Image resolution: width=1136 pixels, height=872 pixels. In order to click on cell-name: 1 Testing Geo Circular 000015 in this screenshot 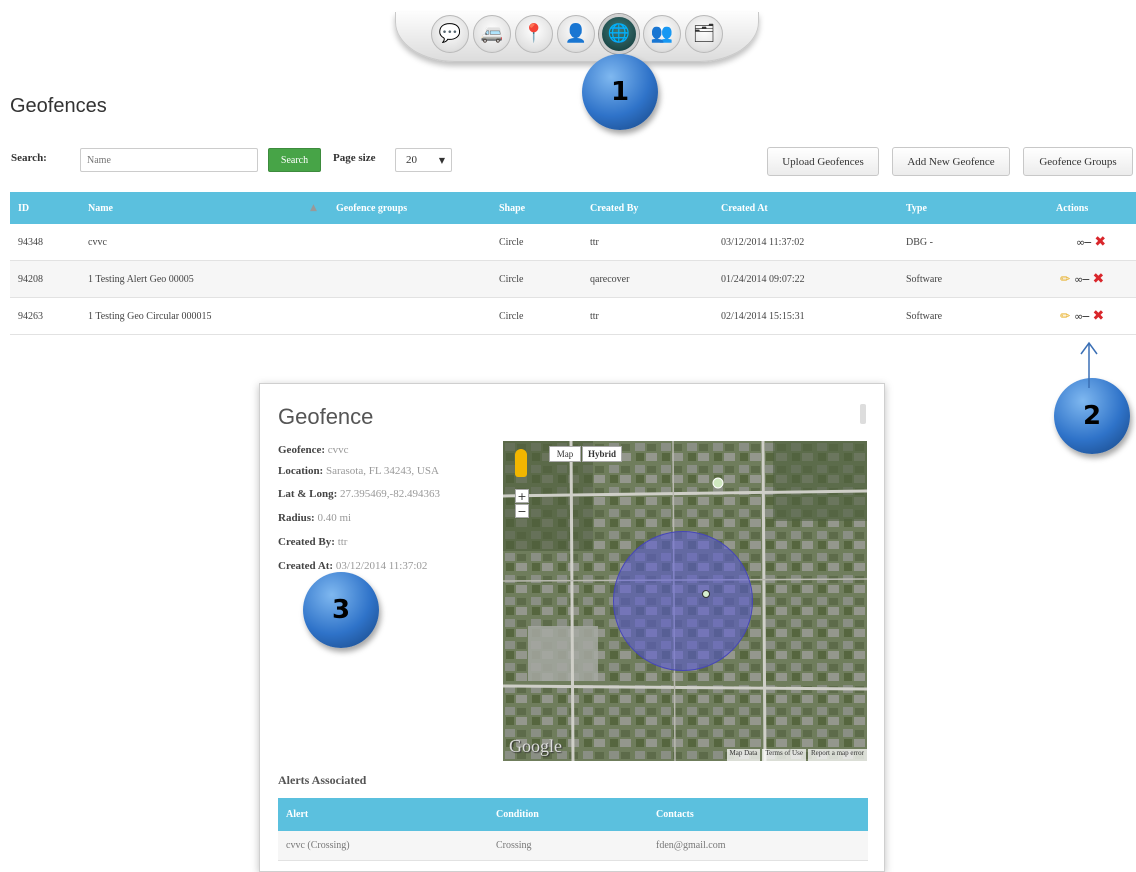, I will do `click(150, 316)`.